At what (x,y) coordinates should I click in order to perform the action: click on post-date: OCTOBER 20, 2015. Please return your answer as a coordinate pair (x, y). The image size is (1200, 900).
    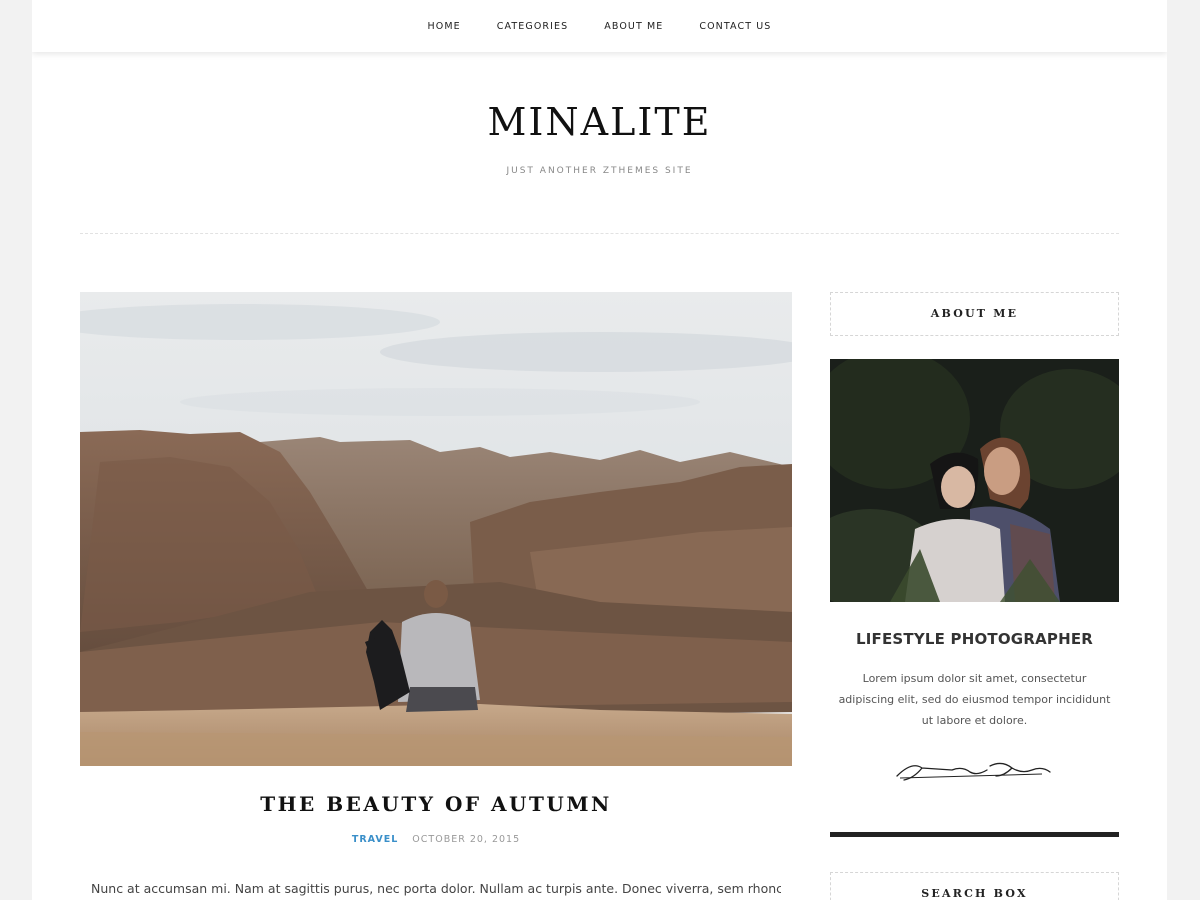
    Looking at the image, I should click on (466, 839).